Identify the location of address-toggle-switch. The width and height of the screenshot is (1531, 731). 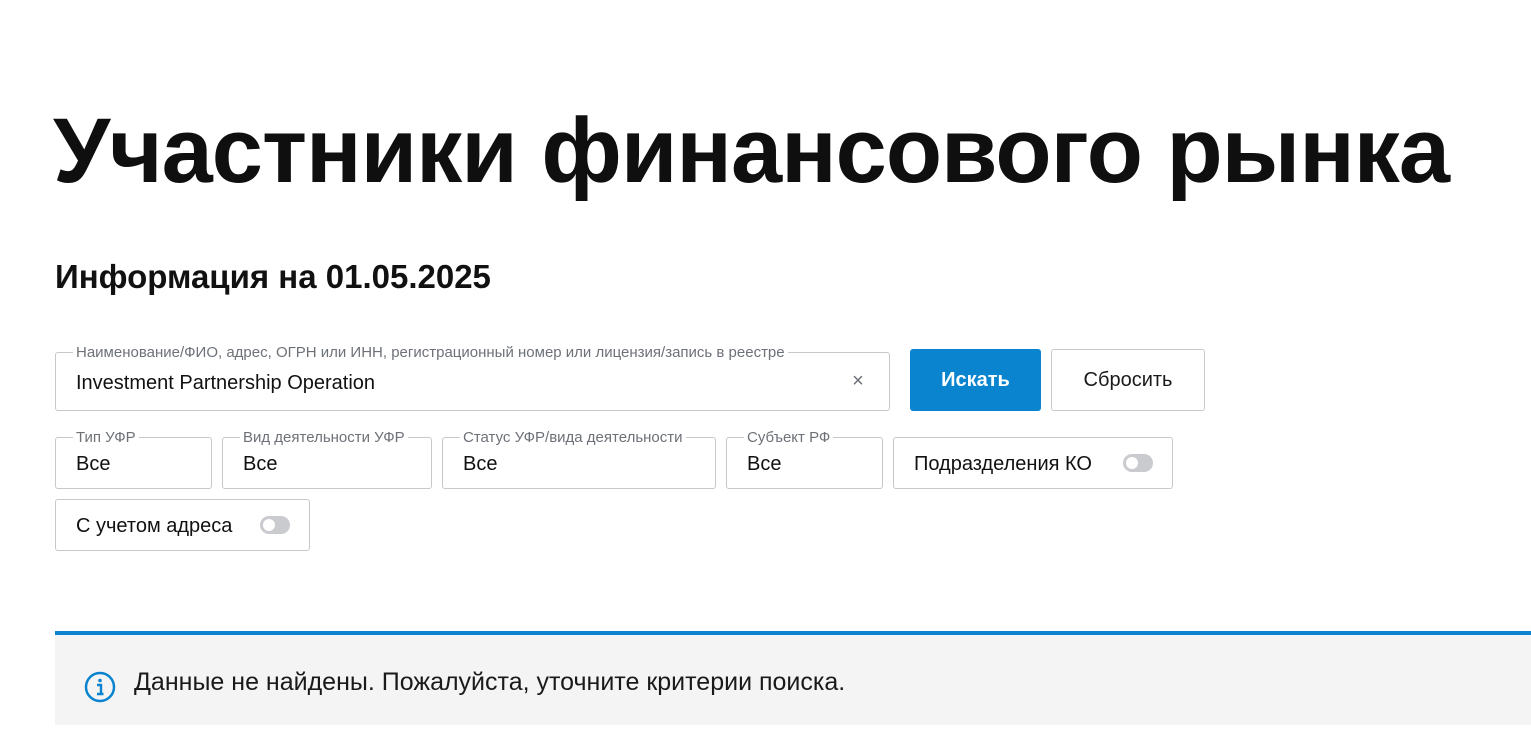
(275, 525).